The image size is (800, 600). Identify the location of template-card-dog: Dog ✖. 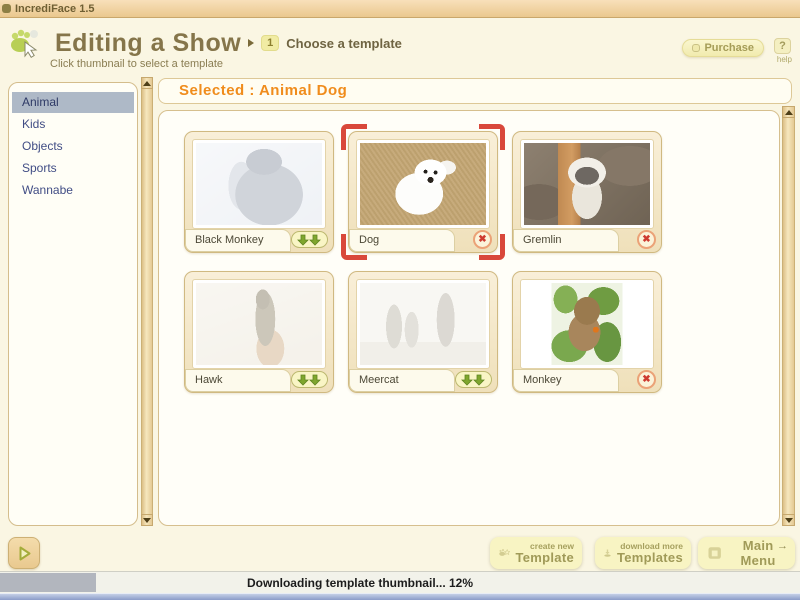
(423, 192).